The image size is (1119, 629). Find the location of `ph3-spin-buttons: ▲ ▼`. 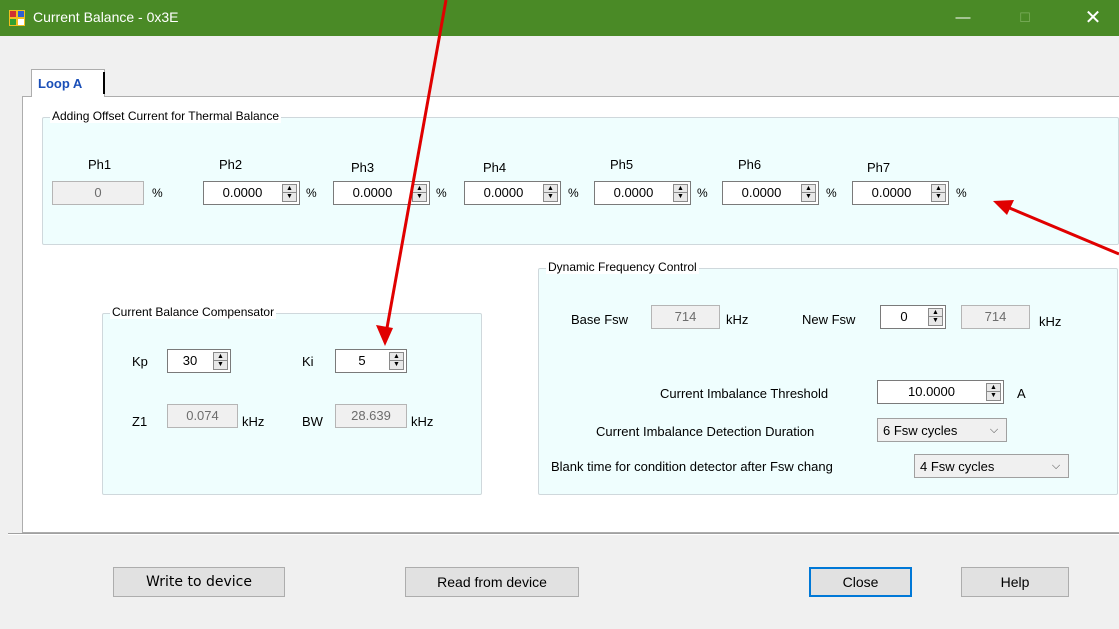

ph3-spin-buttons: ▲ ▼ is located at coordinates (419, 193).